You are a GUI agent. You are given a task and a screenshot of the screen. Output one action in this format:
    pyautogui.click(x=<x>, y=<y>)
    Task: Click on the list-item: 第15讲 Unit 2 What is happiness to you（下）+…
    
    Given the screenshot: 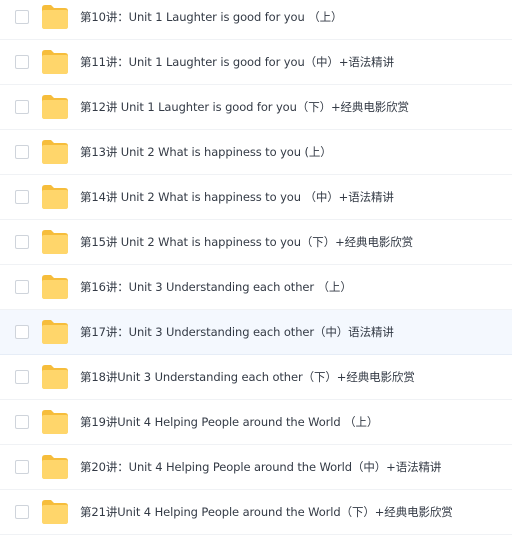 What is the action you would take?
    pyautogui.click(x=256, y=242)
    